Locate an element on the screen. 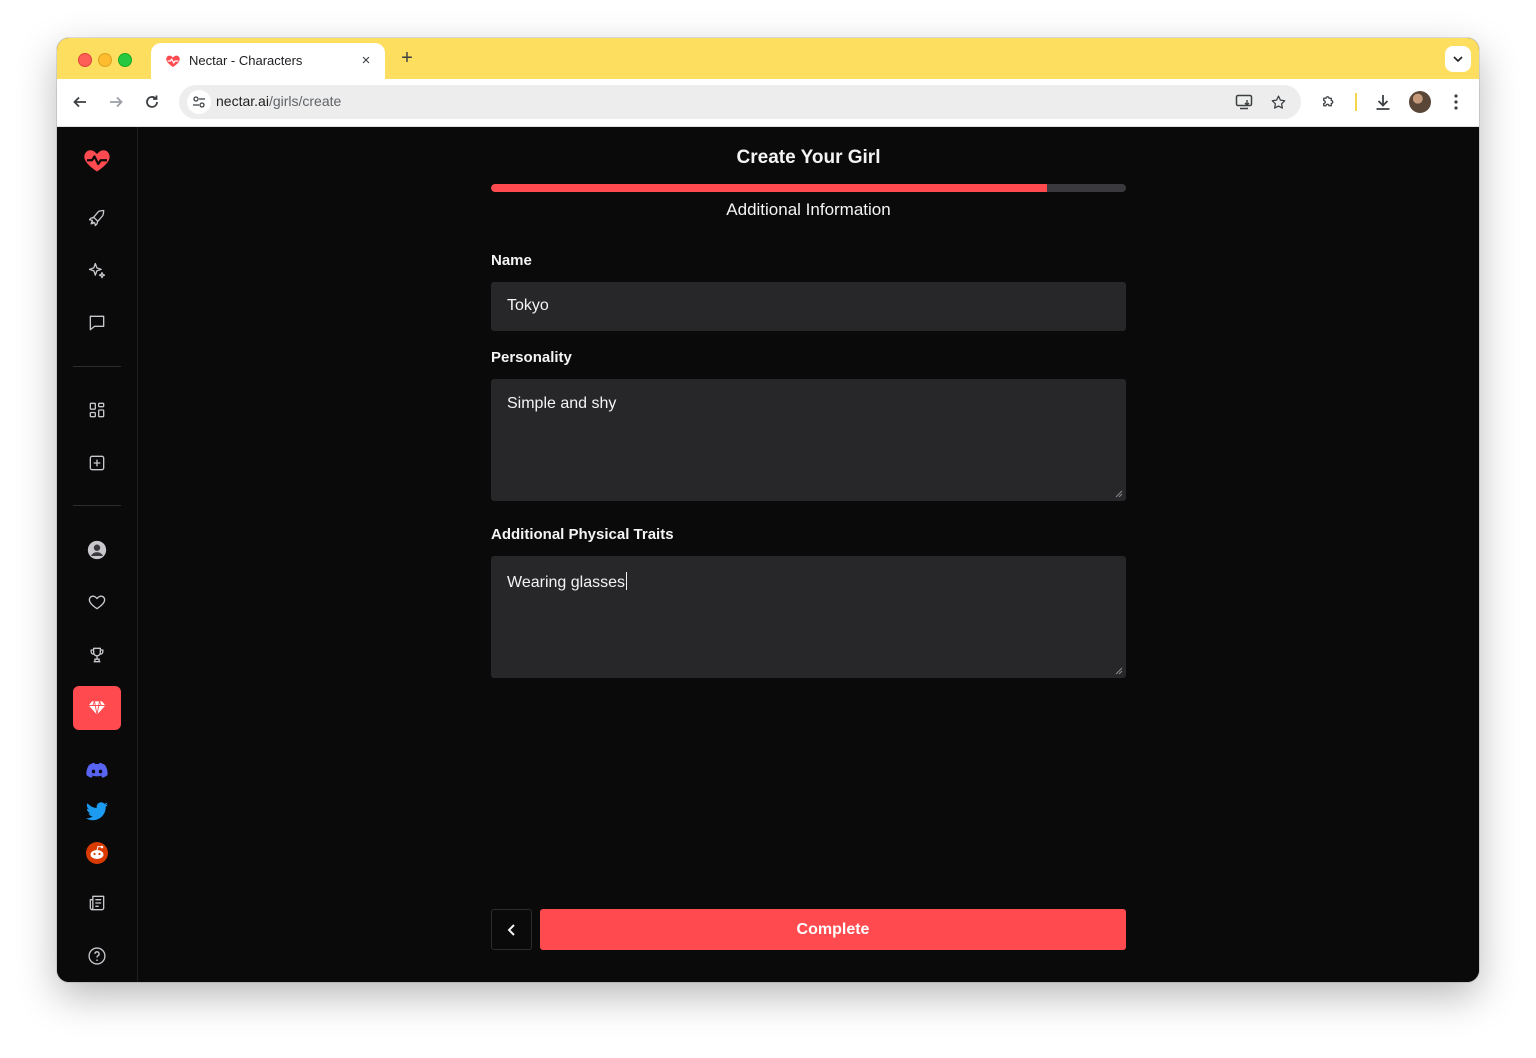  traits-value: Wearing glasses is located at coordinates (566, 582).